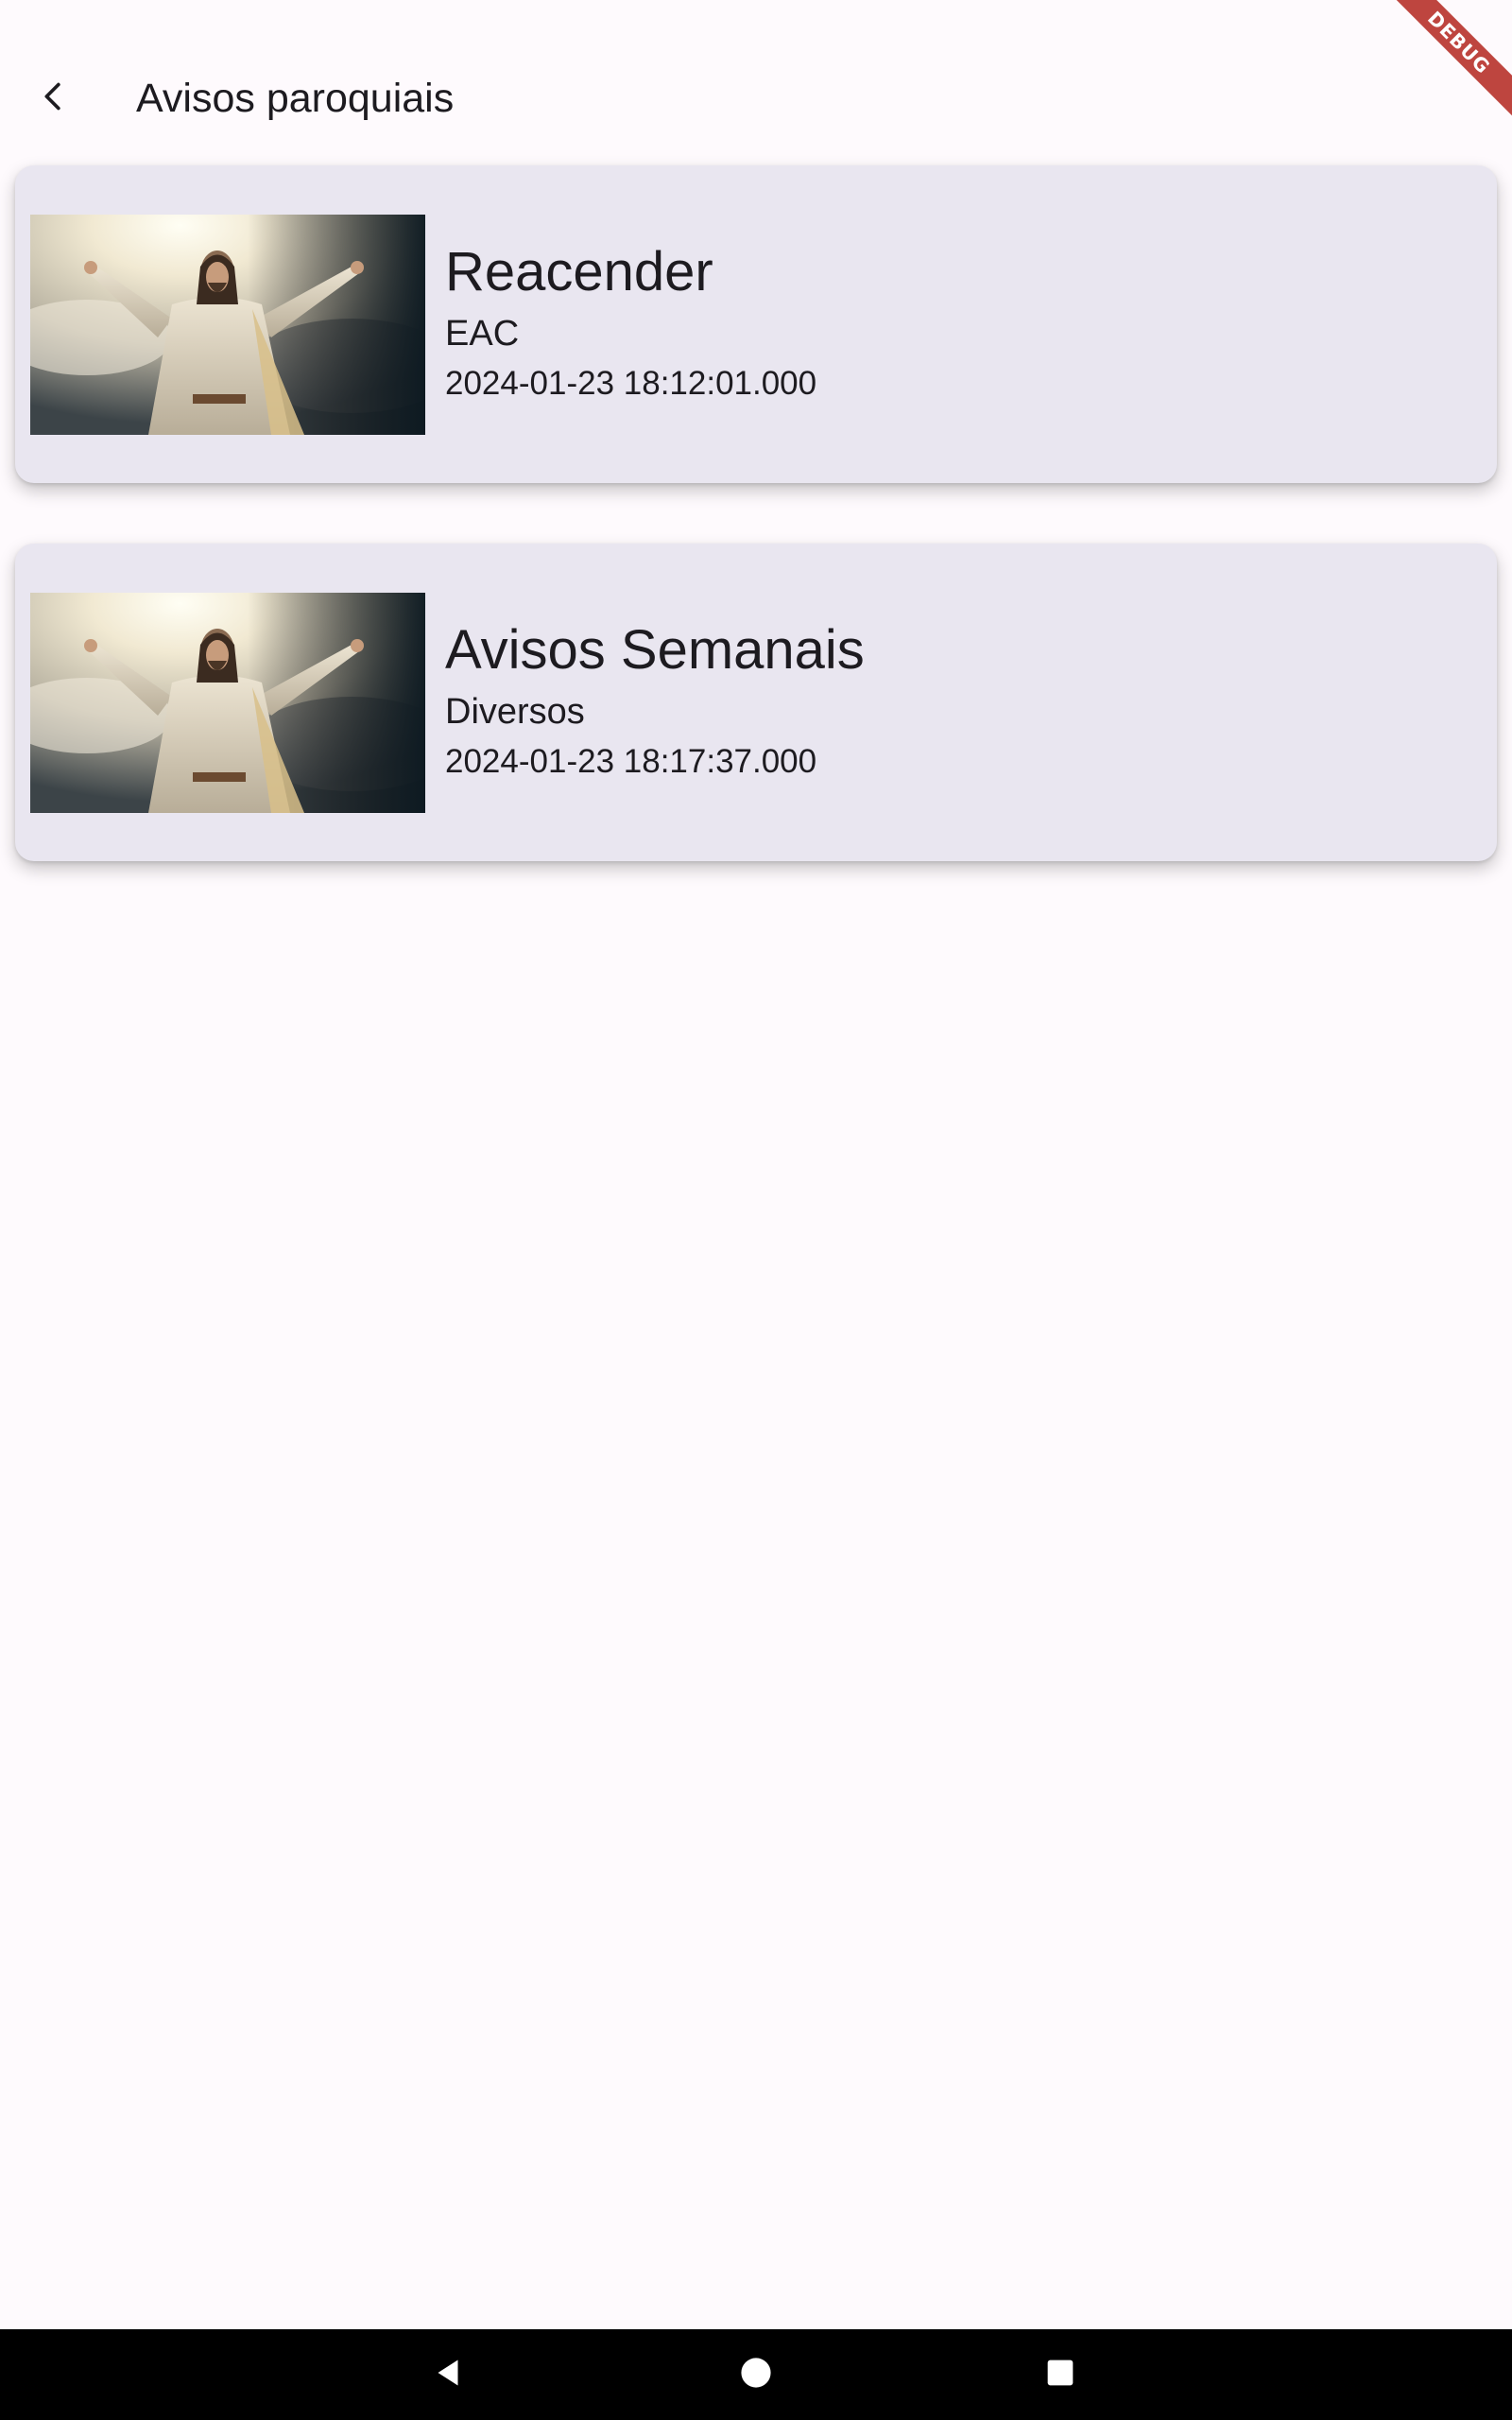 The height and width of the screenshot is (2420, 1512). I want to click on nav-back-button, so click(448, 2374).